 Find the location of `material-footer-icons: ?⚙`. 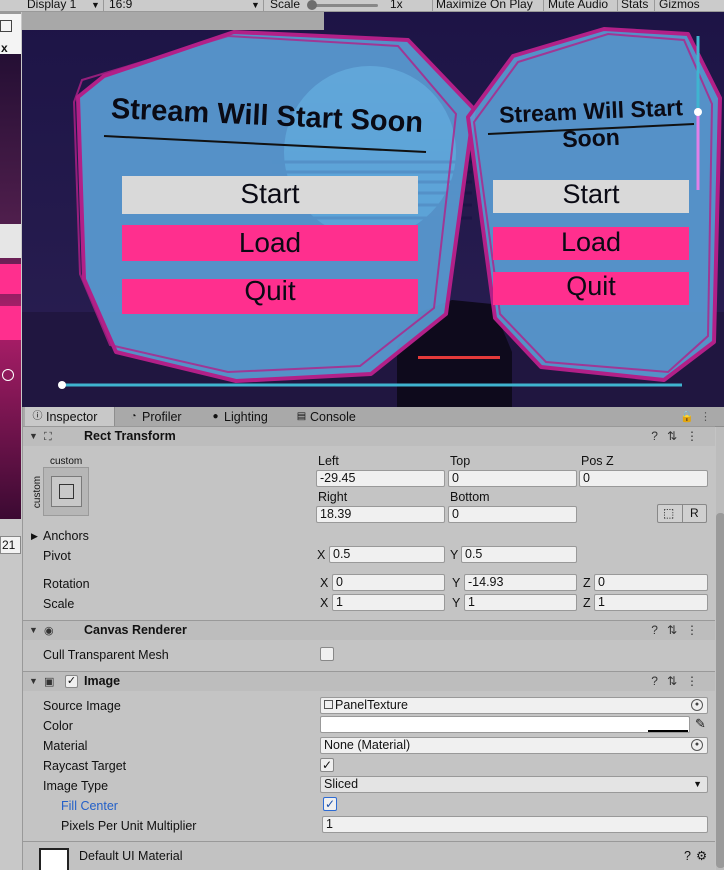

material-footer-icons: ?⚙ is located at coordinates (698, 856).